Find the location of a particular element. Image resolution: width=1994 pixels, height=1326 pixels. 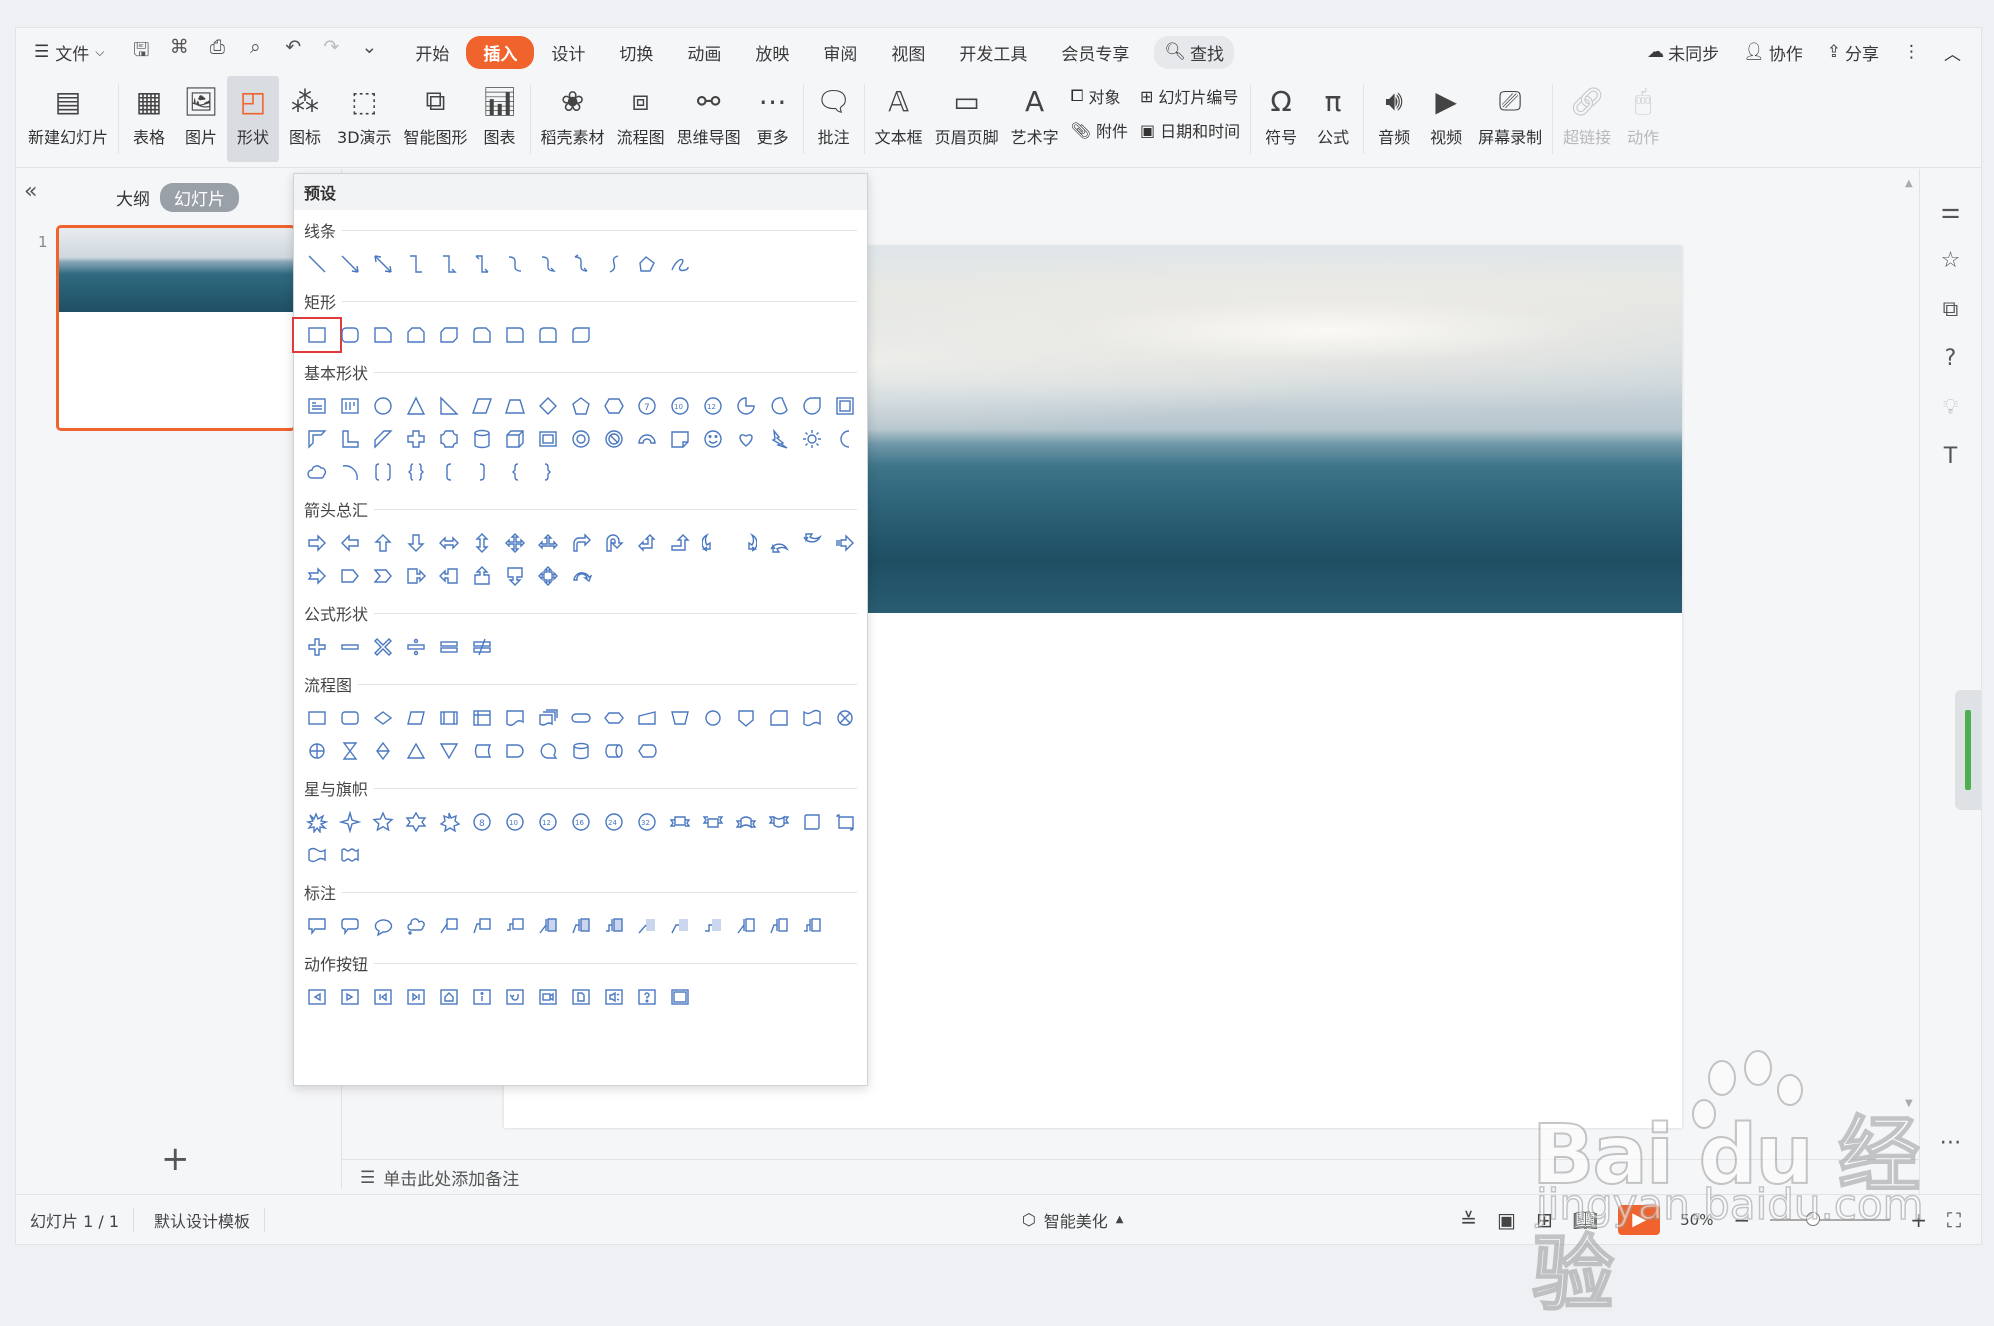

diagonal-stripe-shape-icon is located at coordinates (383, 439).